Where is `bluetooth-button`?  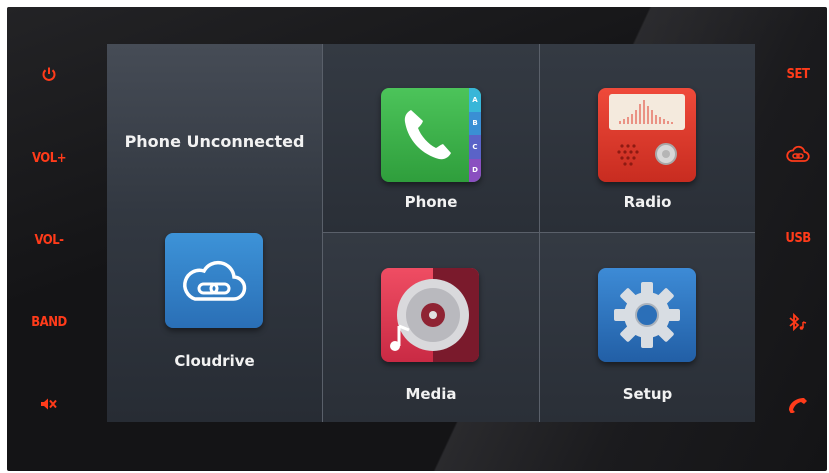
bluetooth-button is located at coordinates (798, 322).